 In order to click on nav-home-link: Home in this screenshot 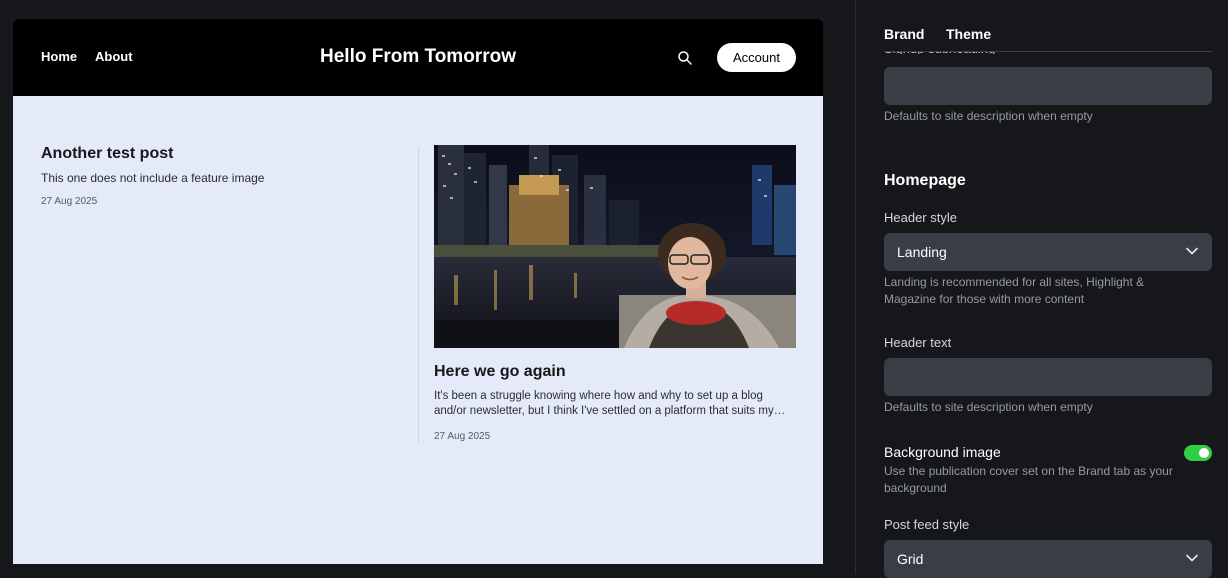, I will do `click(59, 56)`.